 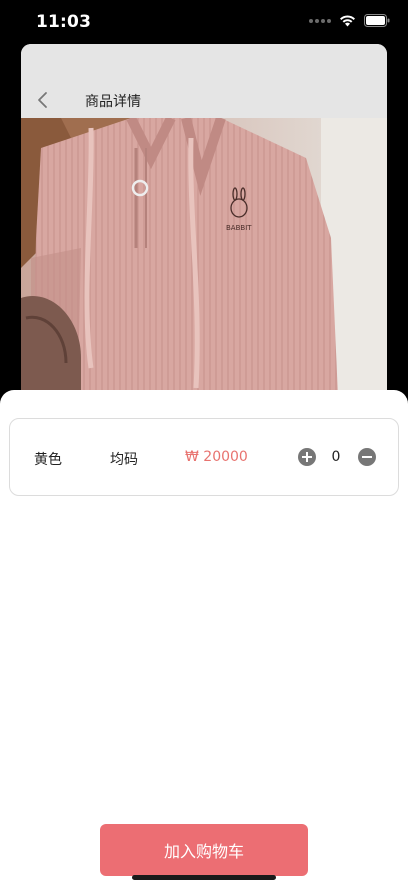 I want to click on back-button, so click(x=43, y=100).